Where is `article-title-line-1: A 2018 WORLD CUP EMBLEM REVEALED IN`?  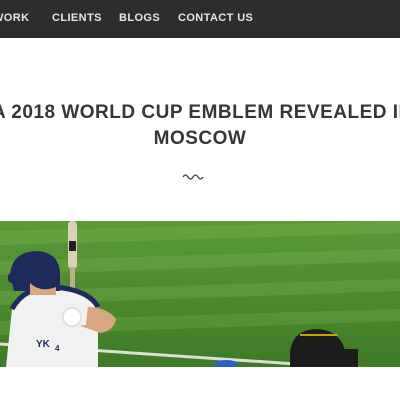
article-title-line-1: A 2018 WORLD CUP EMBLEM REVEALED IN is located at coordinates (200, 112).